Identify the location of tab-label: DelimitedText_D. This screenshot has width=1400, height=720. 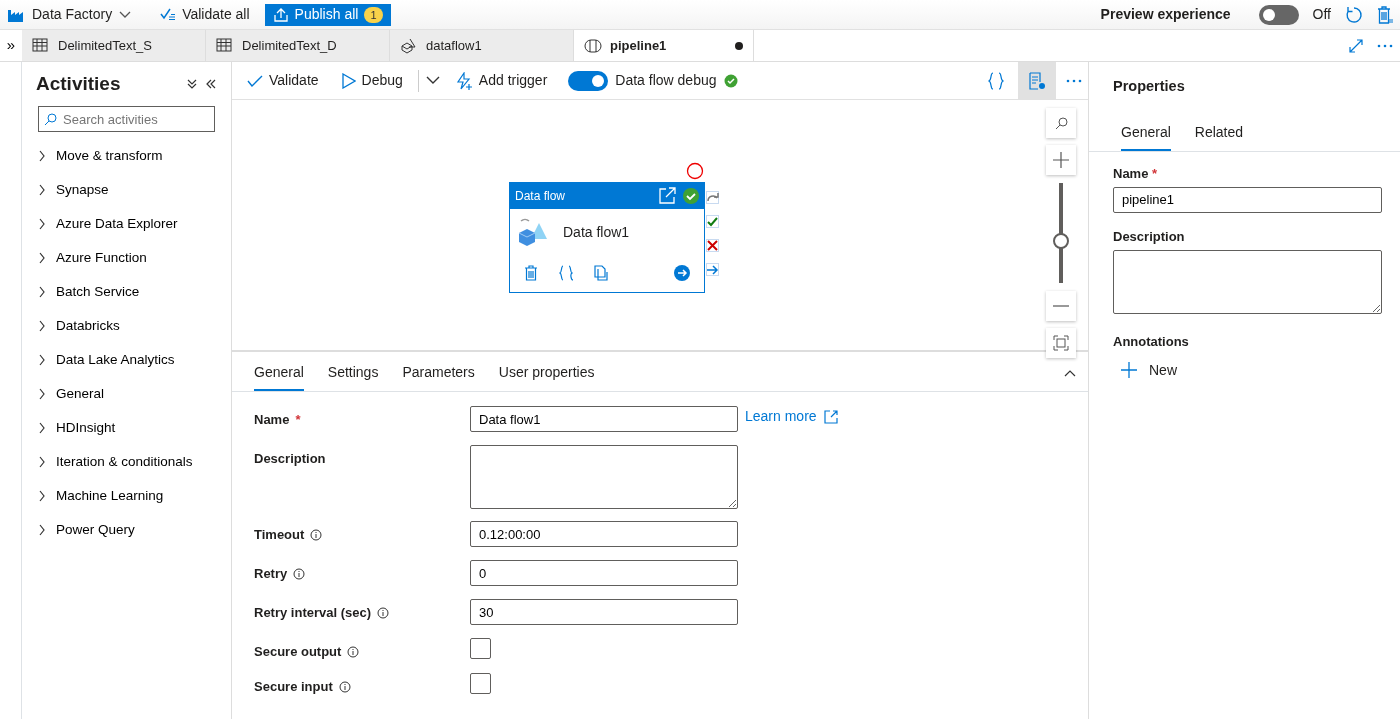
(289, 45).